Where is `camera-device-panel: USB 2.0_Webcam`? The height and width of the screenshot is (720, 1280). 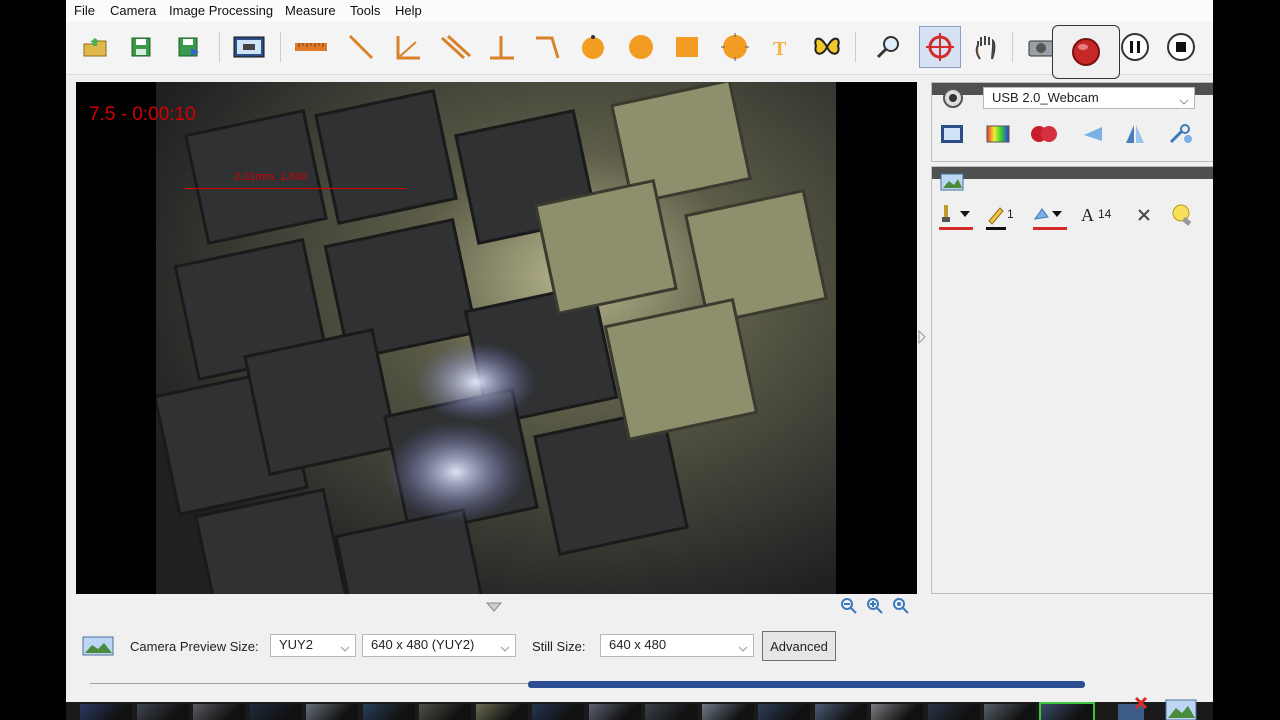 camera-device-panel: USB 2.0_Webcam is located at coordinates (1072, 122).